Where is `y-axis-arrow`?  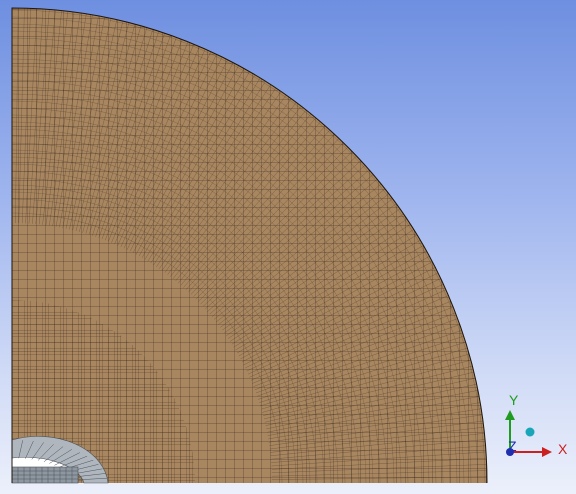
y-axis-arrow is located at coordinates (510, 415).